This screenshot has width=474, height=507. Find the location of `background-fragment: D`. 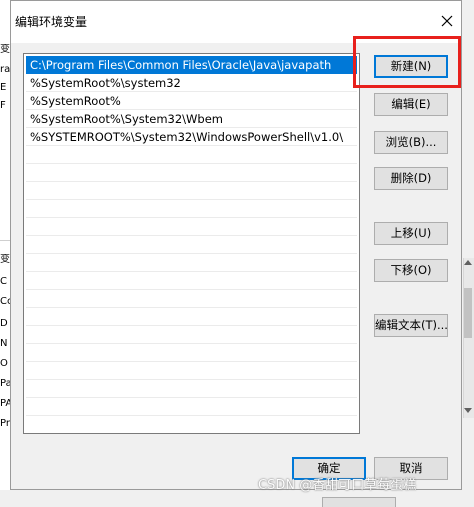

background-fragment: D is located at coordinates (4, 323).